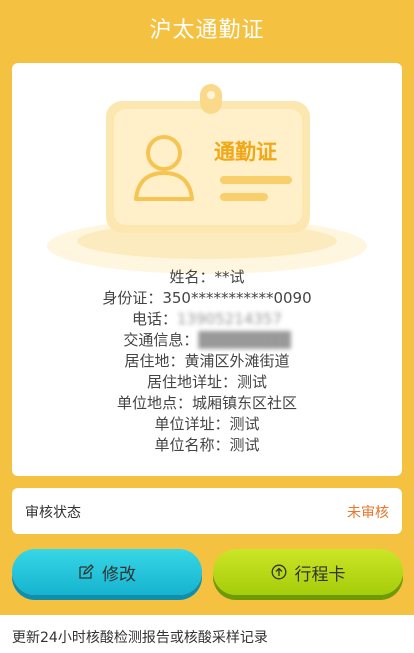  What do you see at coordinates (244, 340) in the screenshot?
I see `traffic-masked: ████████` at bounding box center [244, 340].